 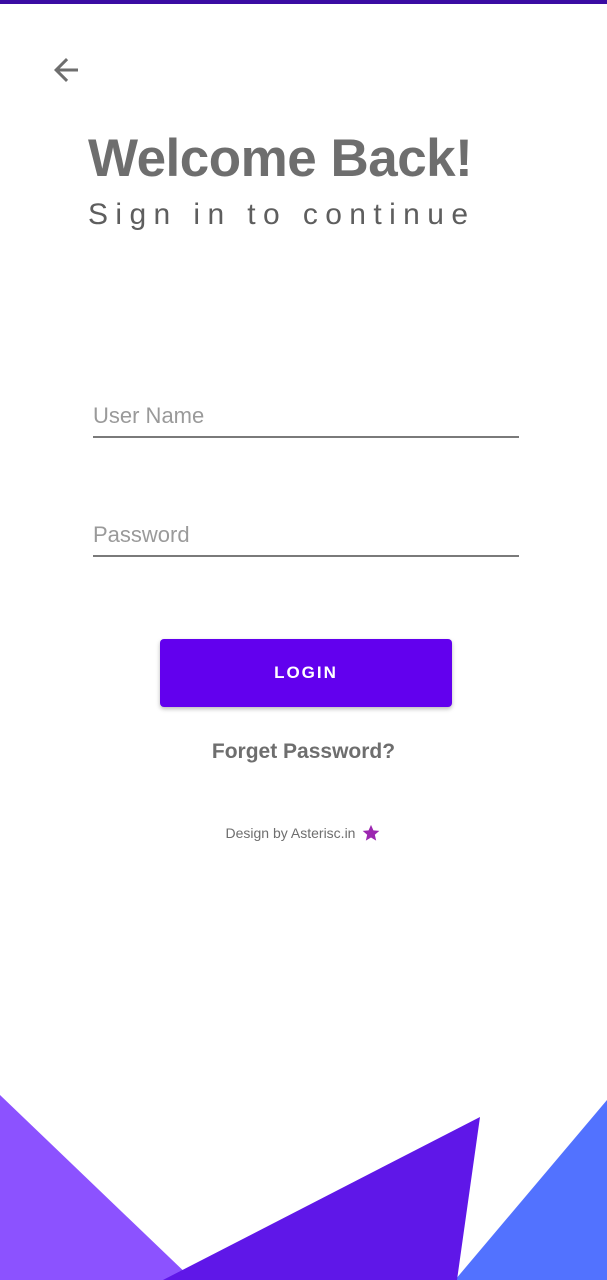 I want to click on decorative-triangles, so click(x=303, y=1187).